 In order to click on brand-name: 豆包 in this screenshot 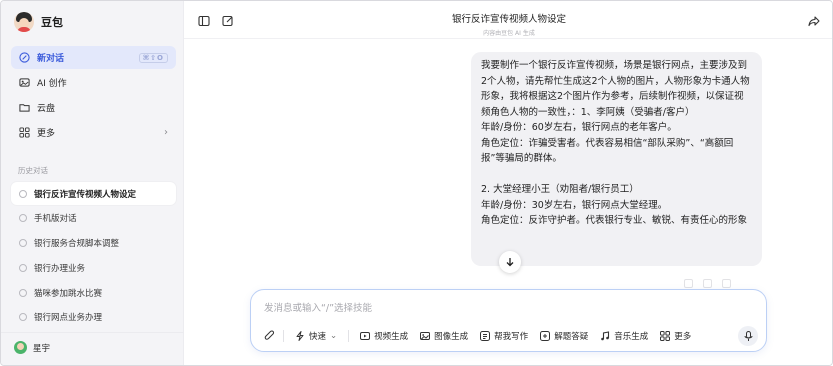, I will do `click(52, 22)`.